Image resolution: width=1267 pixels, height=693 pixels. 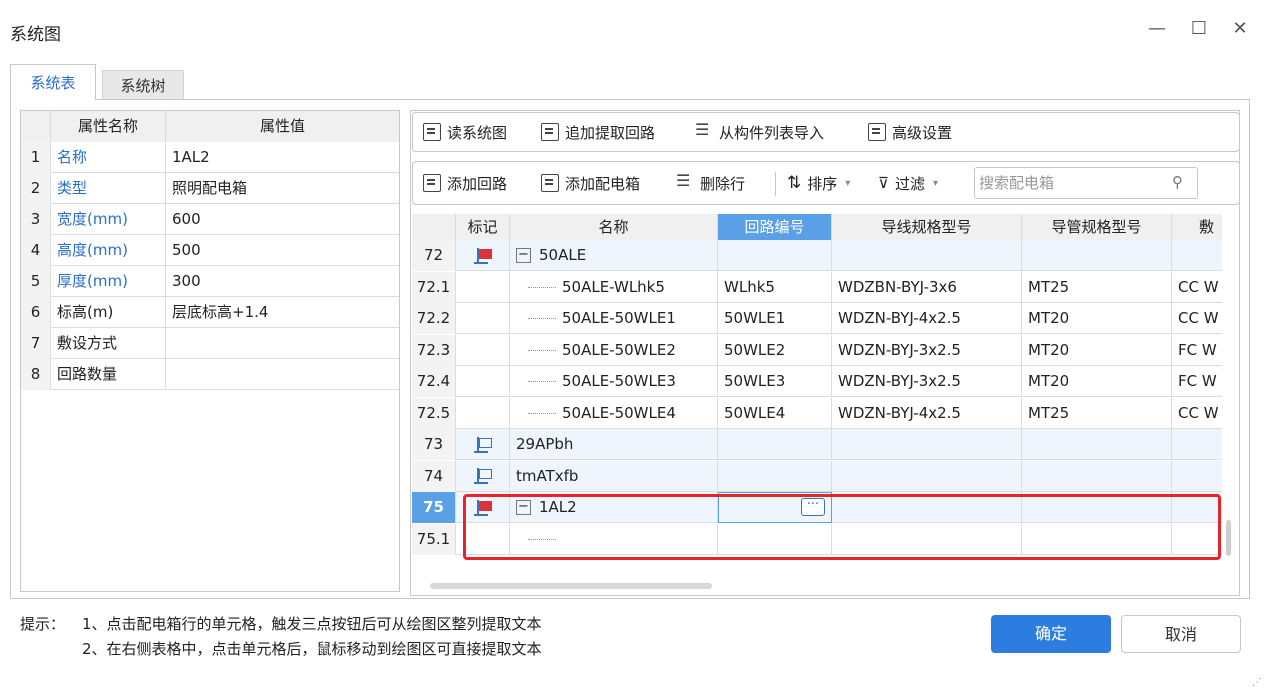 I want to click on name-cell: tmATxfb, so click(x=614, y=476).